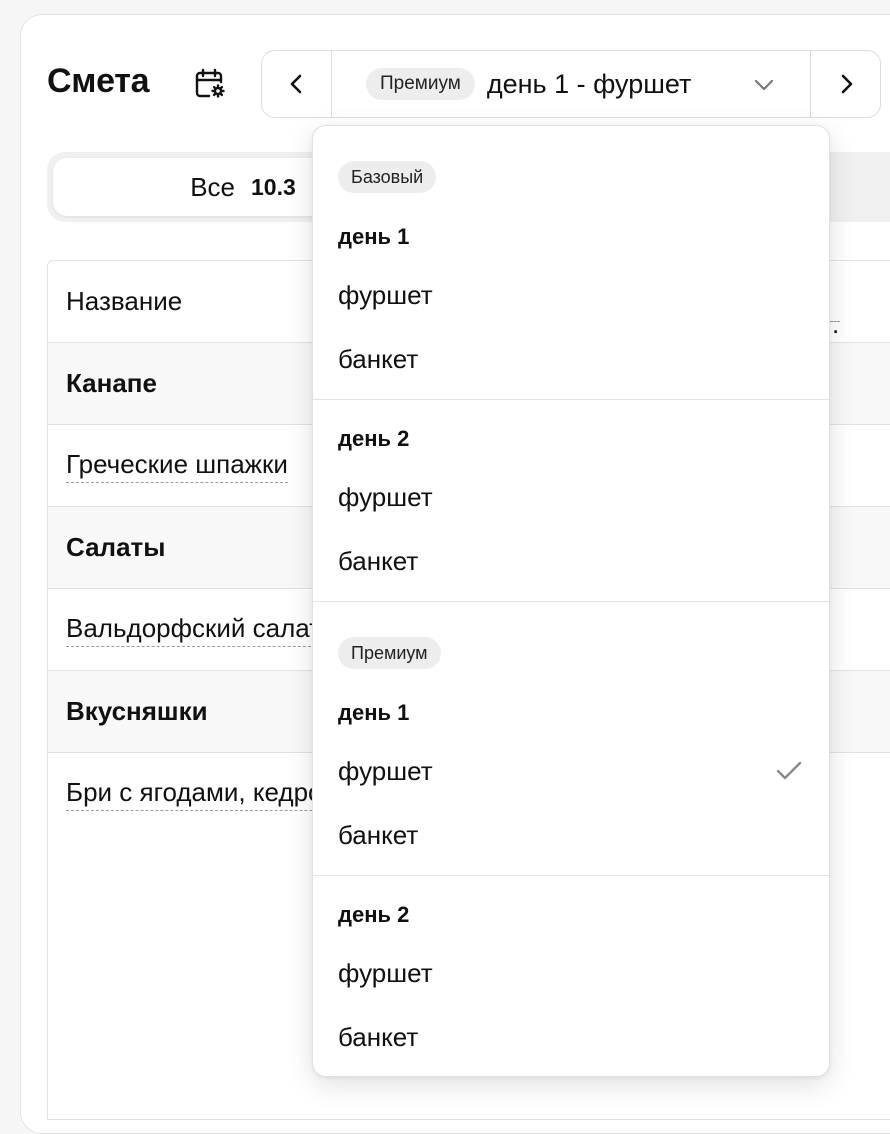 This screenshot has width=890, height=1134. What do you see at coordinates (116, 547) in the screenshot?
I see `category-name: Салаты` at bounding box center [116, 547].